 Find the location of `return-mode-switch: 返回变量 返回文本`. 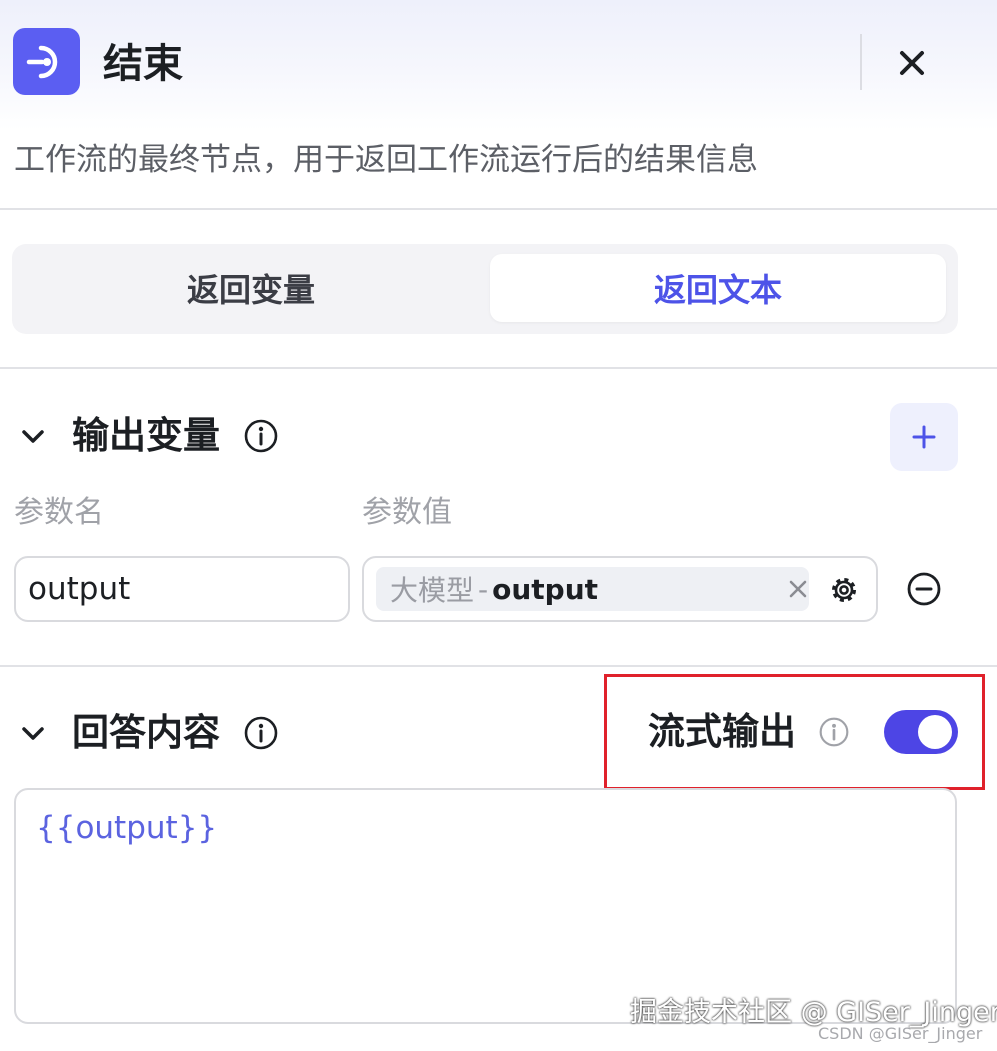

return-mode-switch: 返回变量 返回文本 is located at coordinates (485, 289).